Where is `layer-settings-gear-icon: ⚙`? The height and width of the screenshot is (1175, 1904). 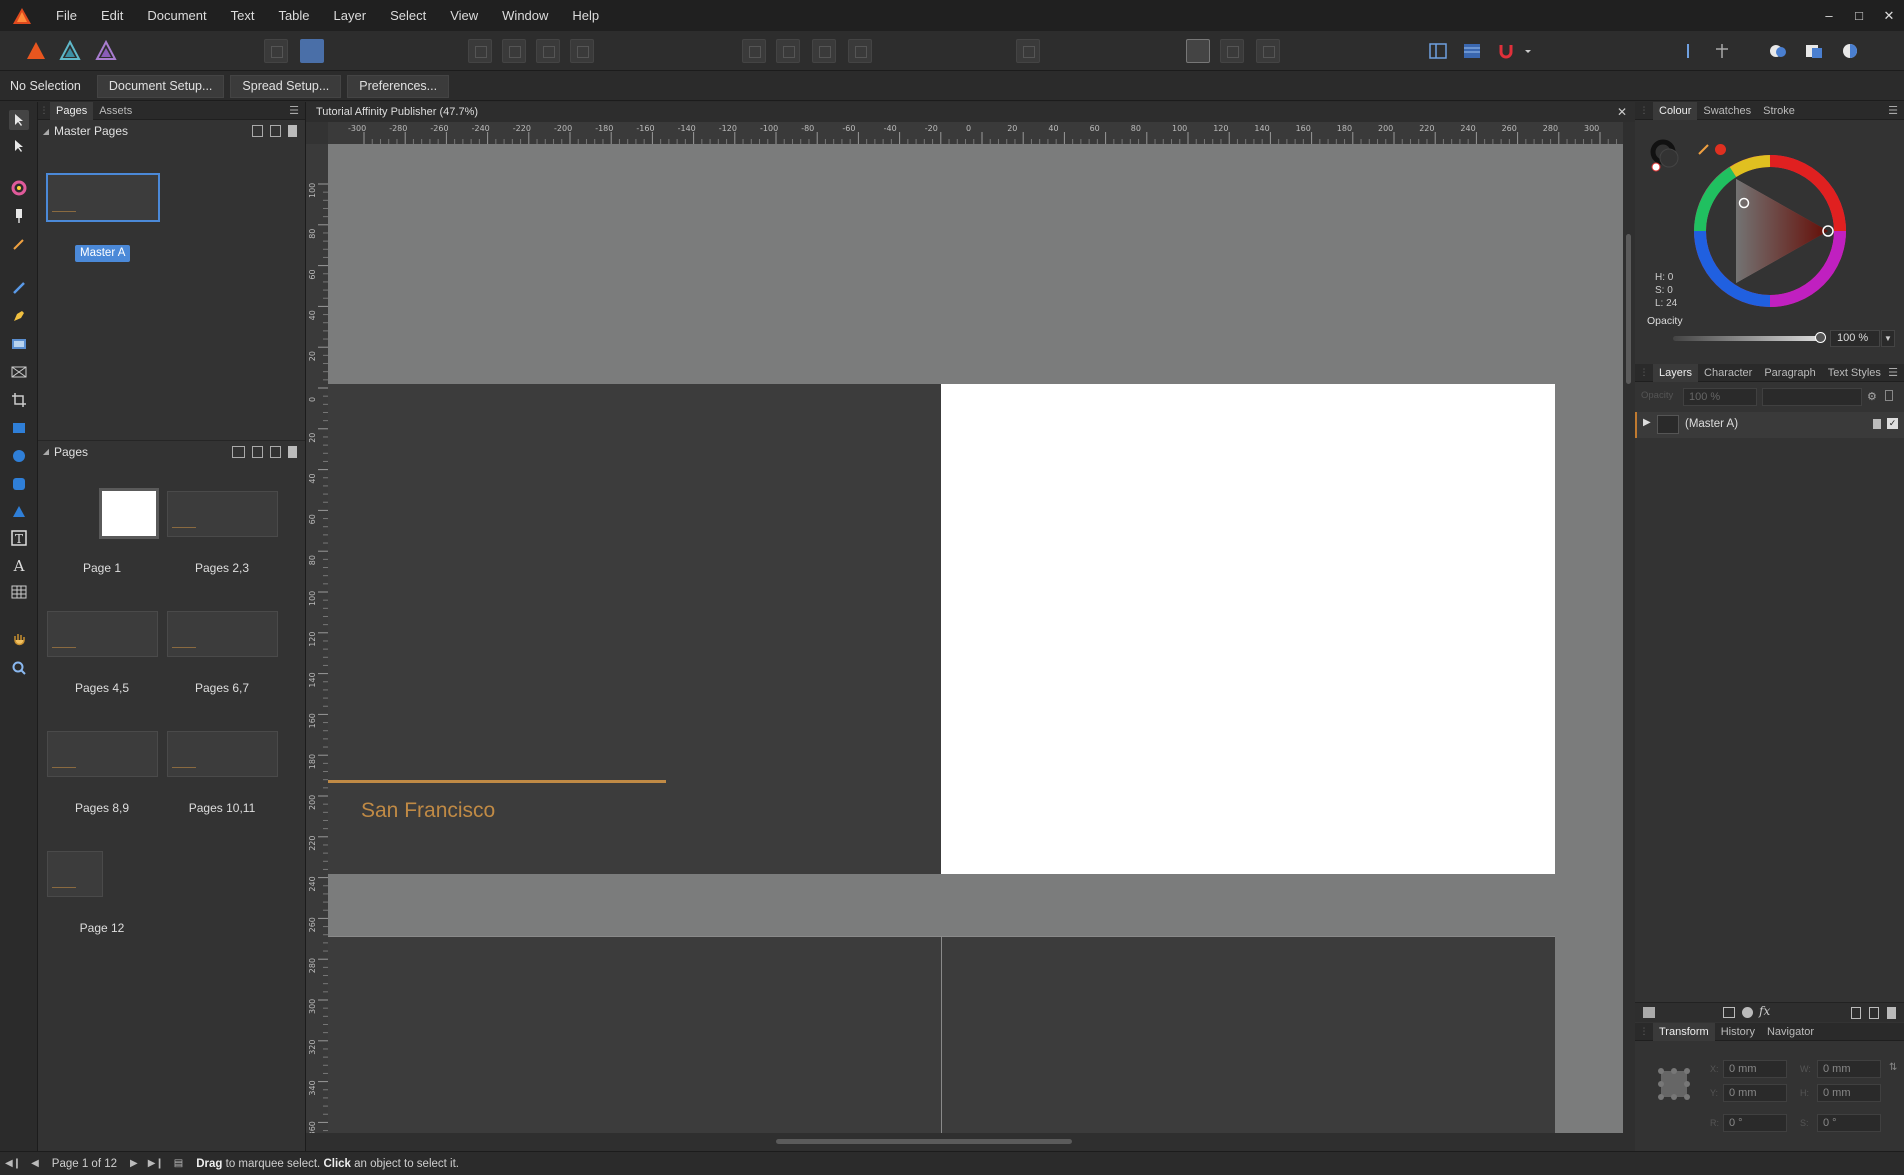 layer-settings-gear-icon: ⚙ is located at coordinates (1872, 396).